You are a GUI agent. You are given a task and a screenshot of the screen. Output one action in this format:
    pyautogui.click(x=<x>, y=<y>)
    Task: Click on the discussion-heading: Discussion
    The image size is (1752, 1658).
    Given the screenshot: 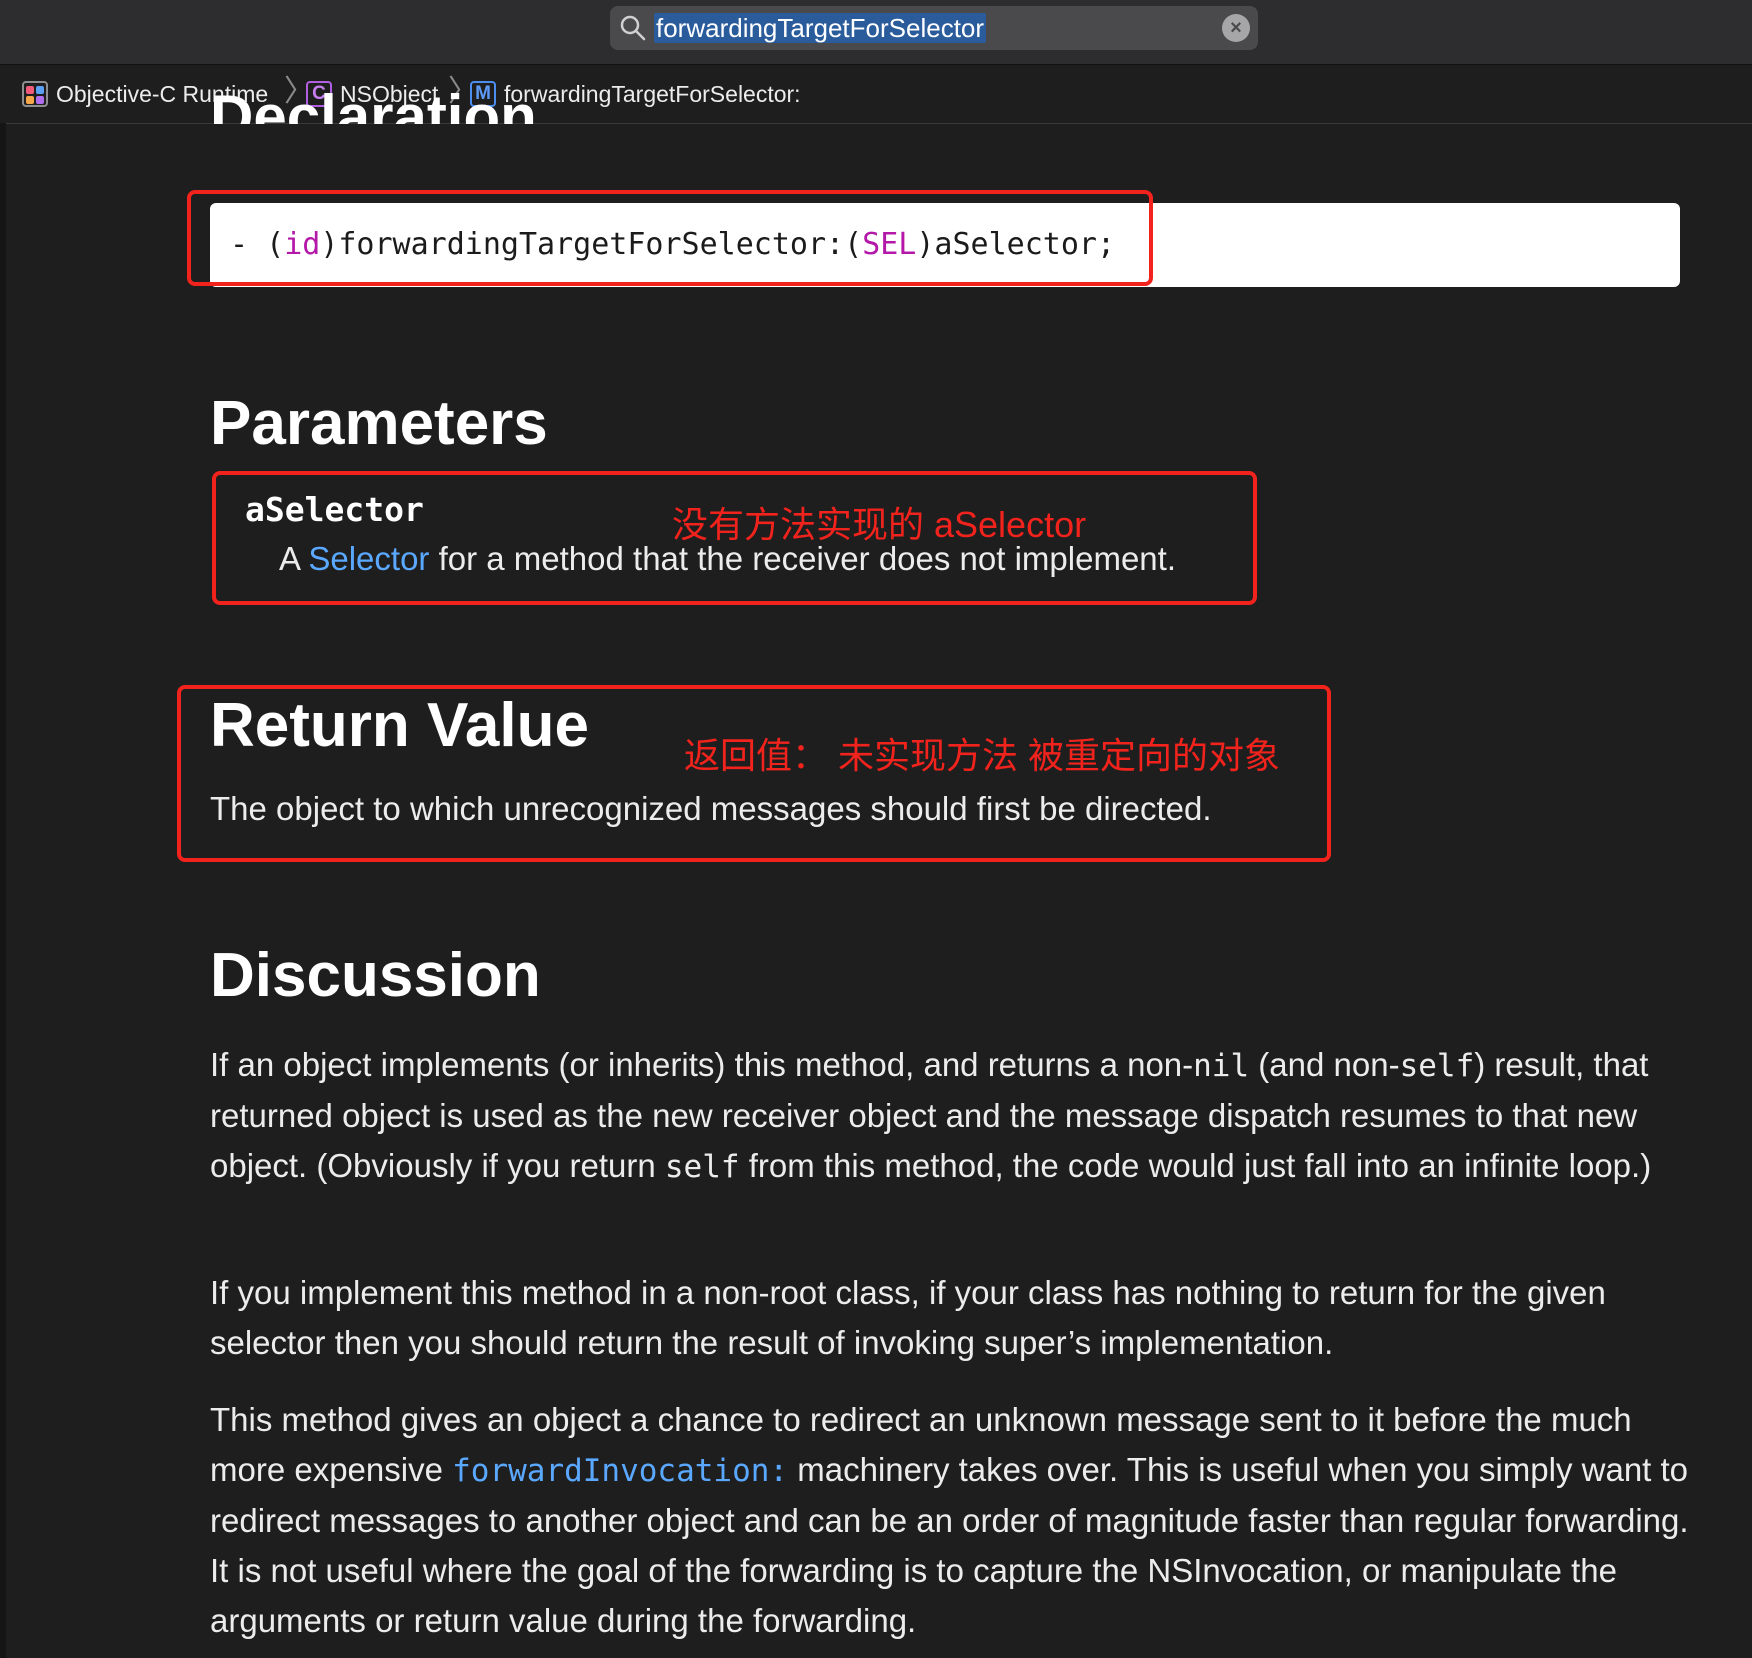 What is the action you would take?
    pyautogui.click(x=375, y=975)
    